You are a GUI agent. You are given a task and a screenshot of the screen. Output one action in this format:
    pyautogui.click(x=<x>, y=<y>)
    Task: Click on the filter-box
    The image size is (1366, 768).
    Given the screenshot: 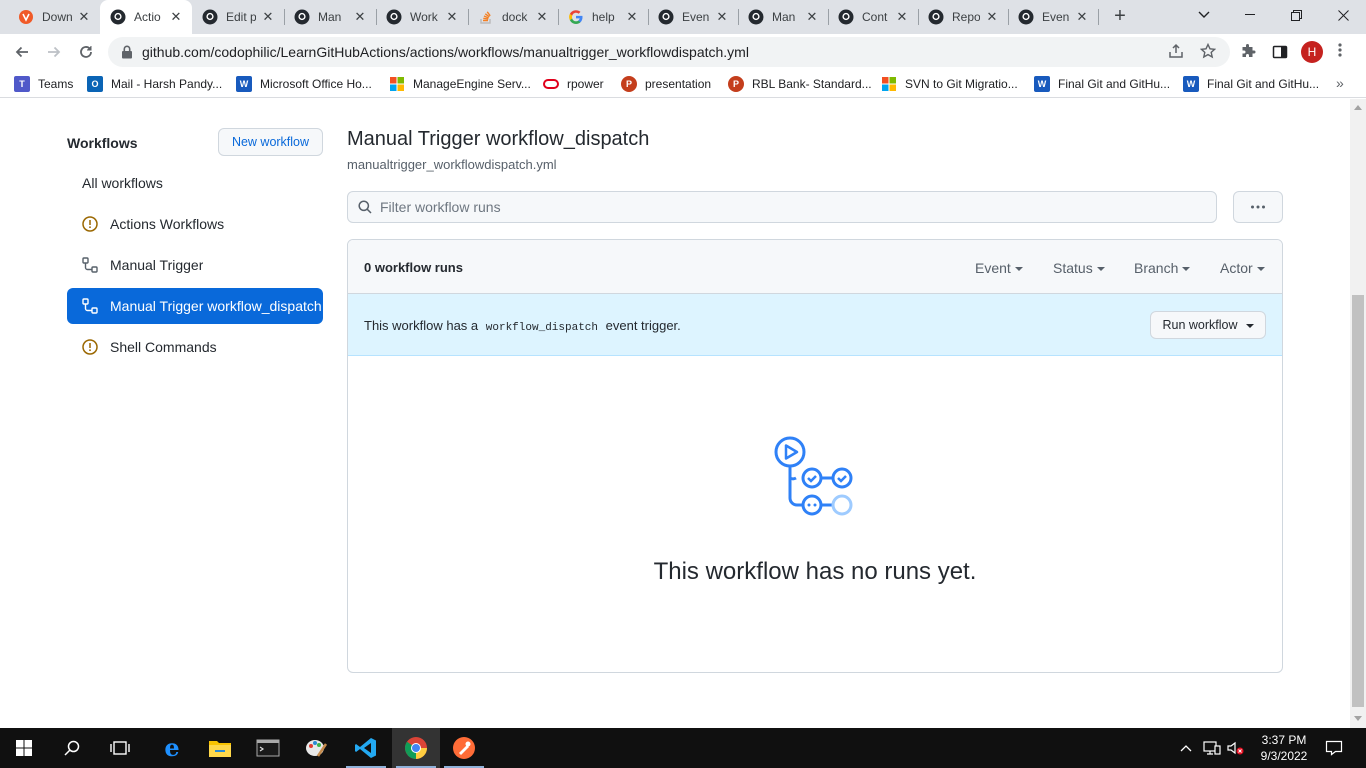 What is the action you would take?
    pyautogui.click(x=782, y=207)
    